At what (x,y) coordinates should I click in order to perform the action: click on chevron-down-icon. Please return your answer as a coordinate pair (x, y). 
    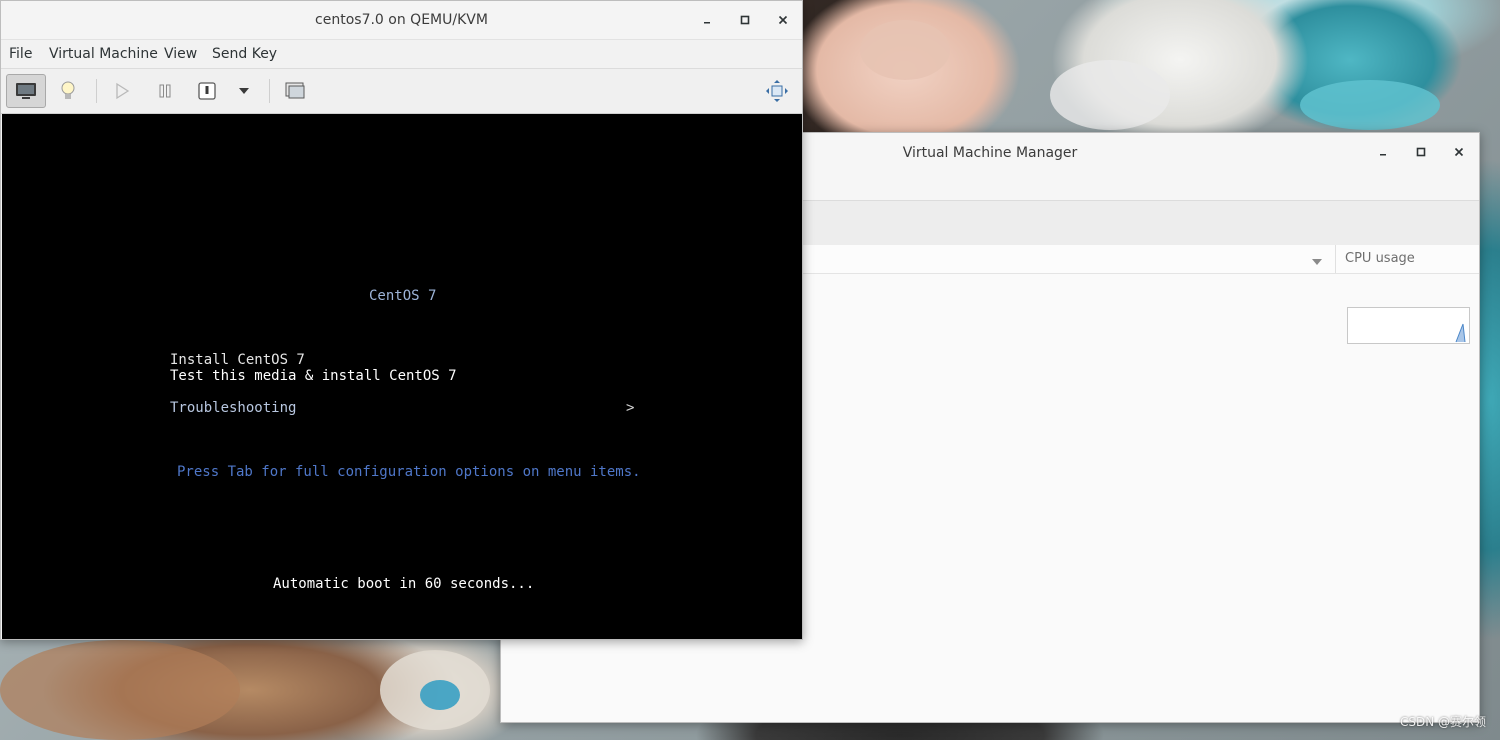
    Looking at the image, I should click on (1317, 259).